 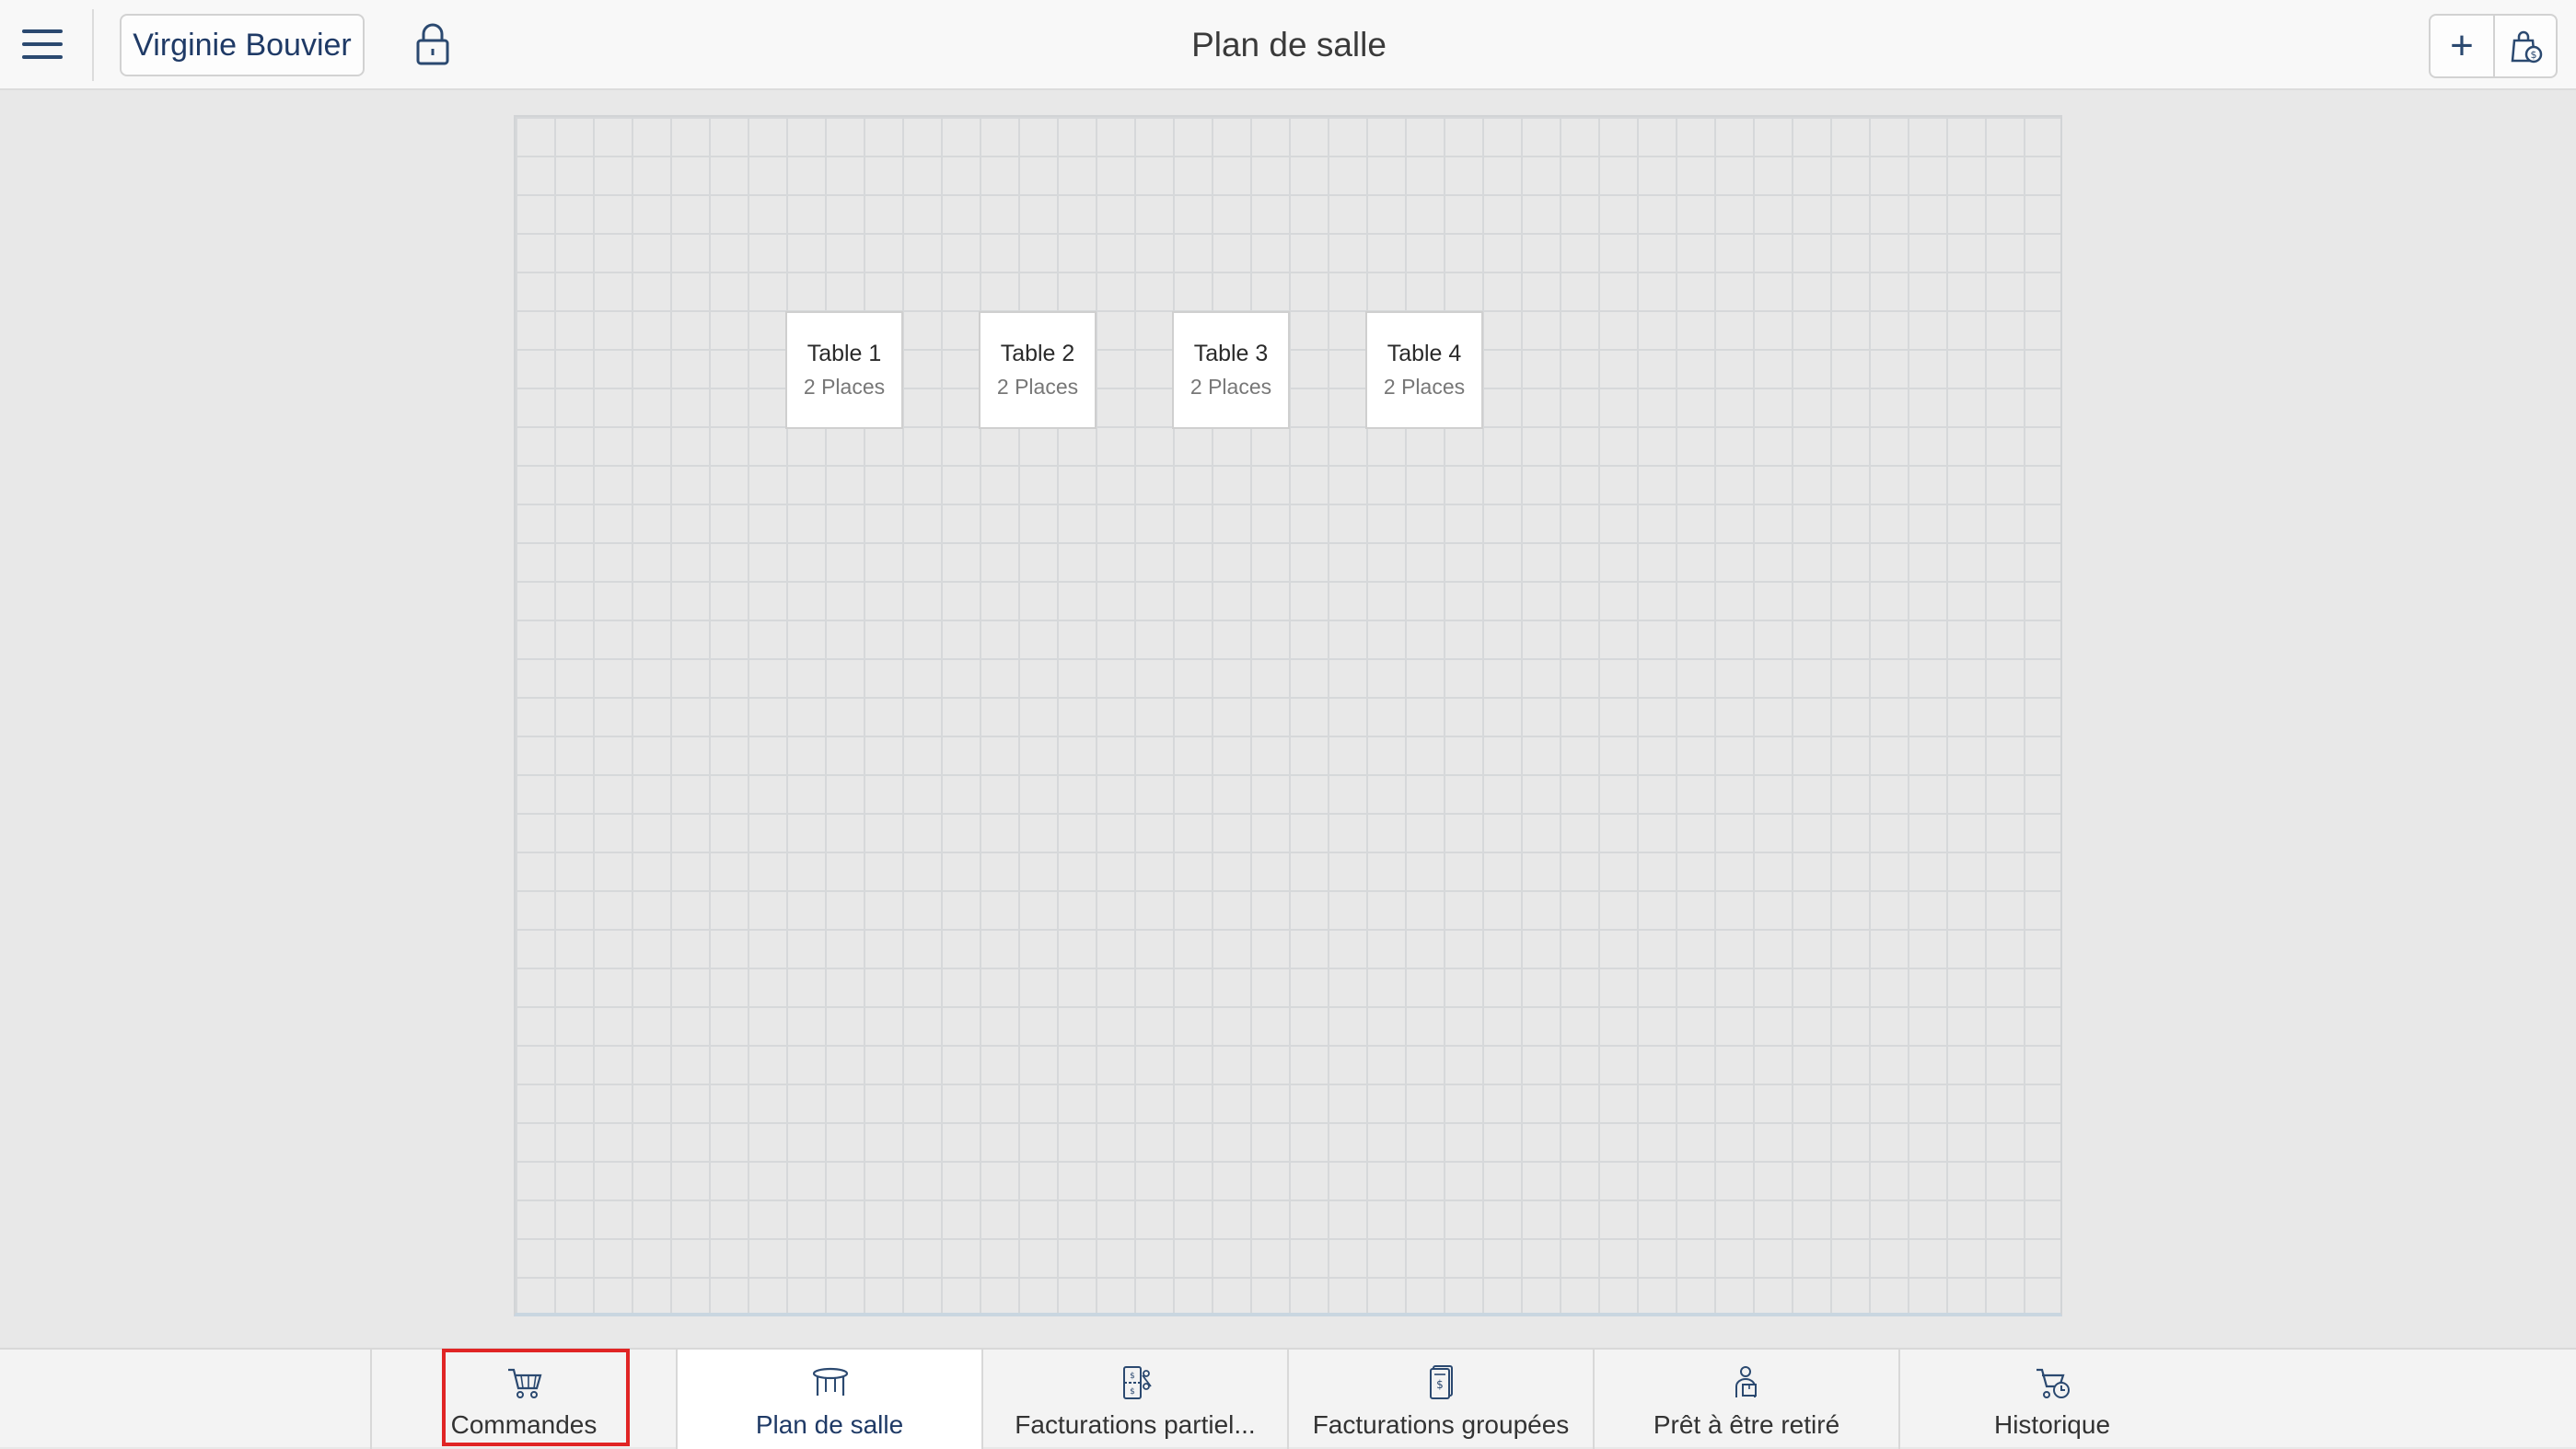 I want to click on add-button: +, so click(x=2462, y=46).